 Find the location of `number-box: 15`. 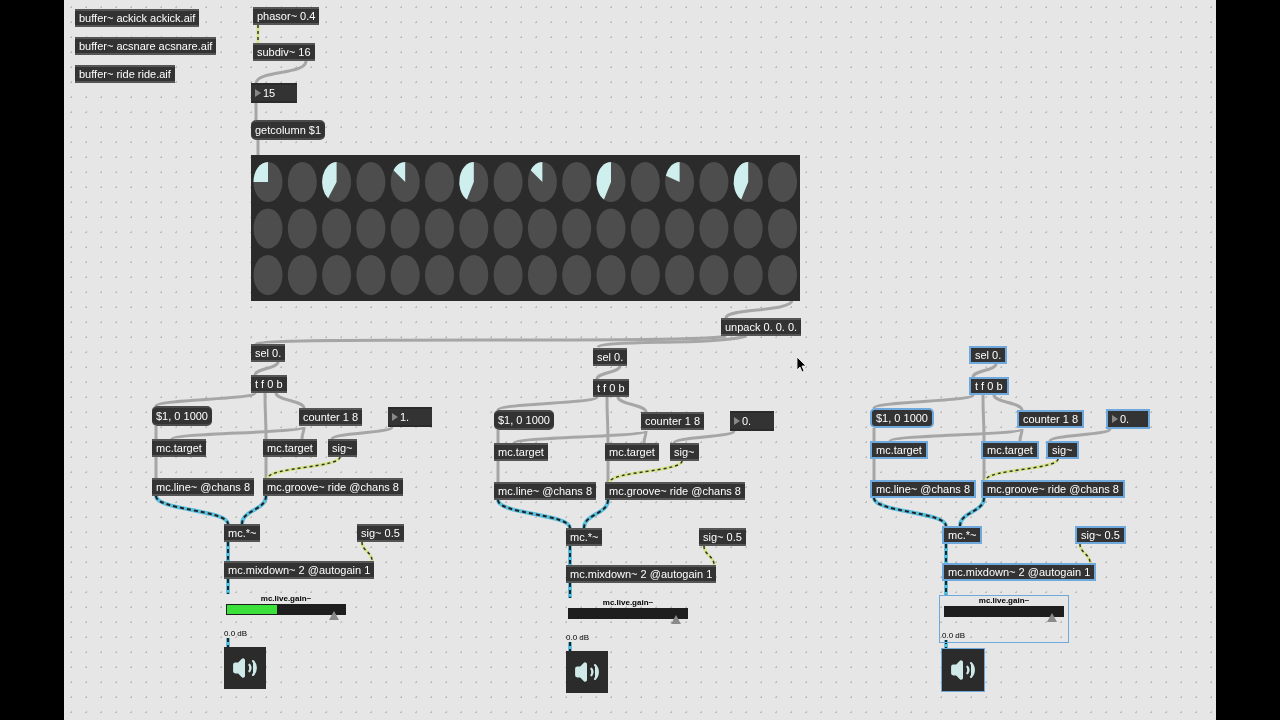

number-box: 15 is located at coordinates (274, 93).